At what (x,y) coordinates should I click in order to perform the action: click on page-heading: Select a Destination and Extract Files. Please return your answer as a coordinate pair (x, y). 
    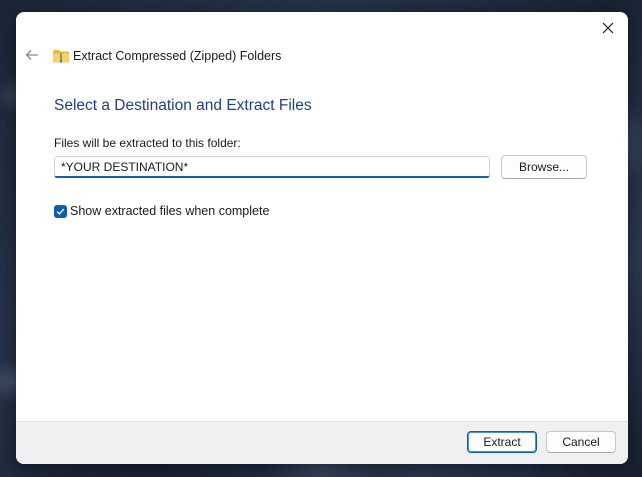
    Looking at the image, I should click on (183, 105).